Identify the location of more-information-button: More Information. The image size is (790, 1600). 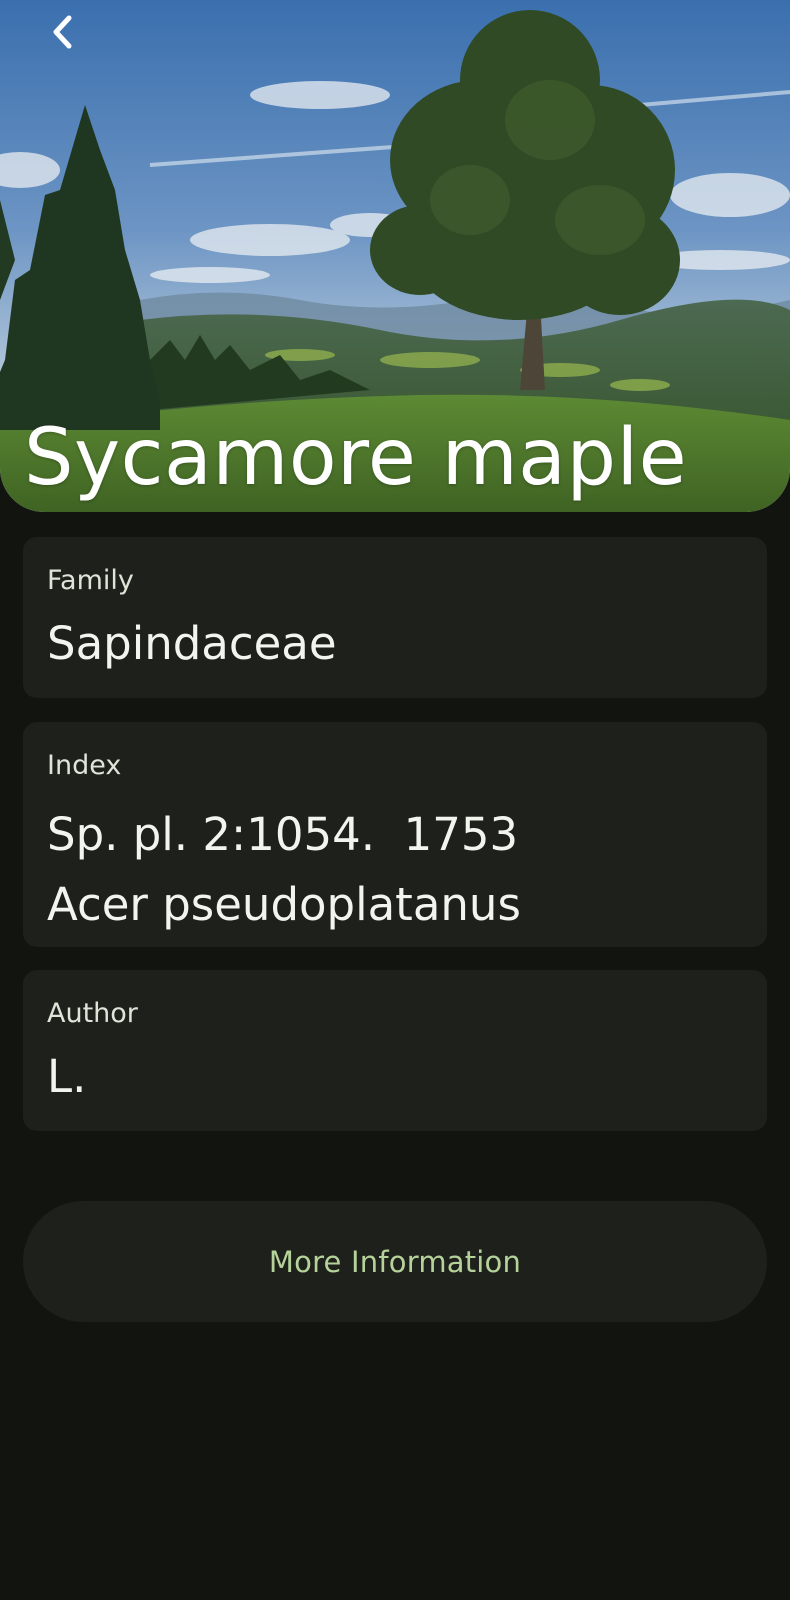
(395, 1261).